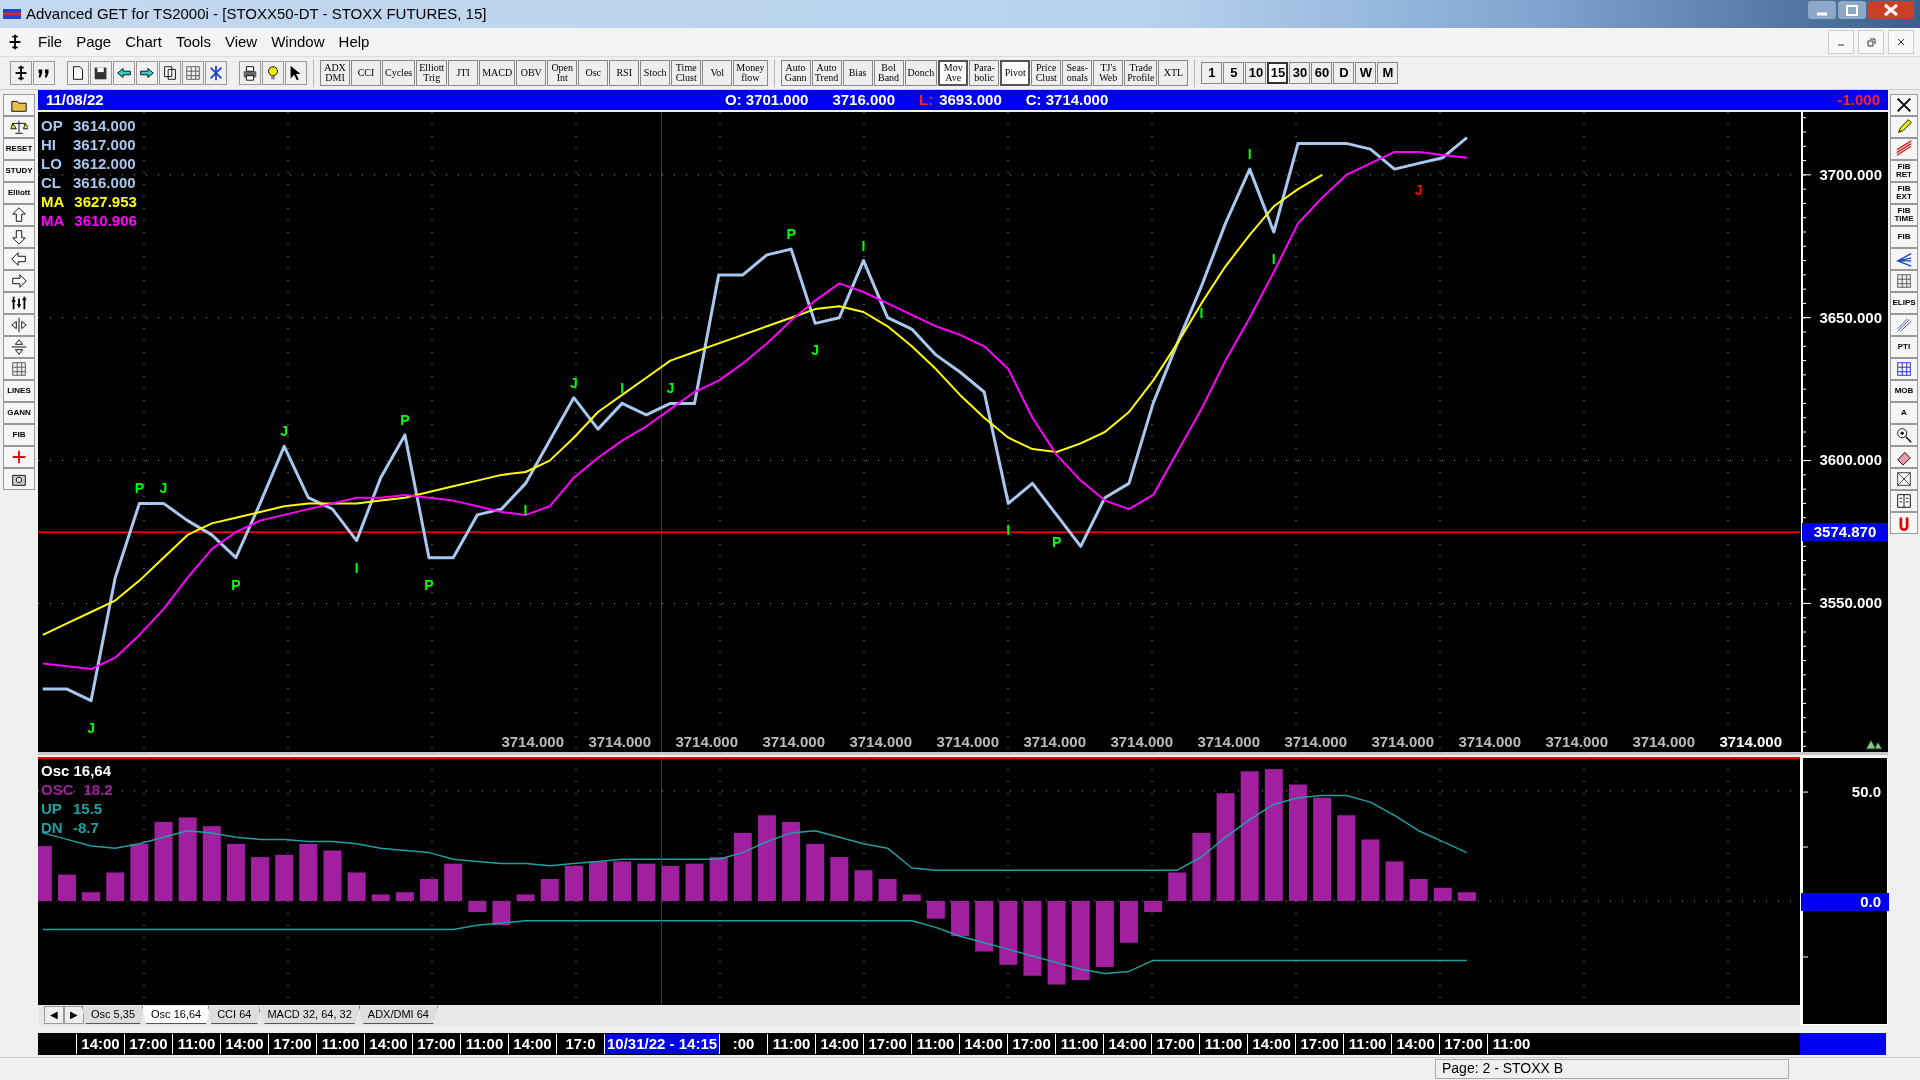 The height and width of the screenshot is (1080, 1920). What do you see at coordinates (335, 72) in the screenshot?
I see `indicator-button: ADX DMI` at bounding box center [335, 72].